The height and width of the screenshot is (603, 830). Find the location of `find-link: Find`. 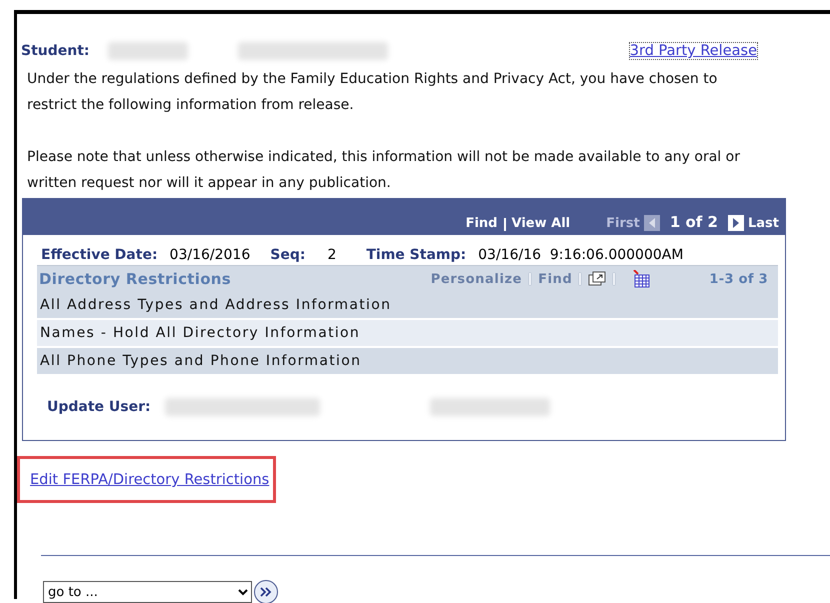

find-link: Find is located at coordinates (482, 223).